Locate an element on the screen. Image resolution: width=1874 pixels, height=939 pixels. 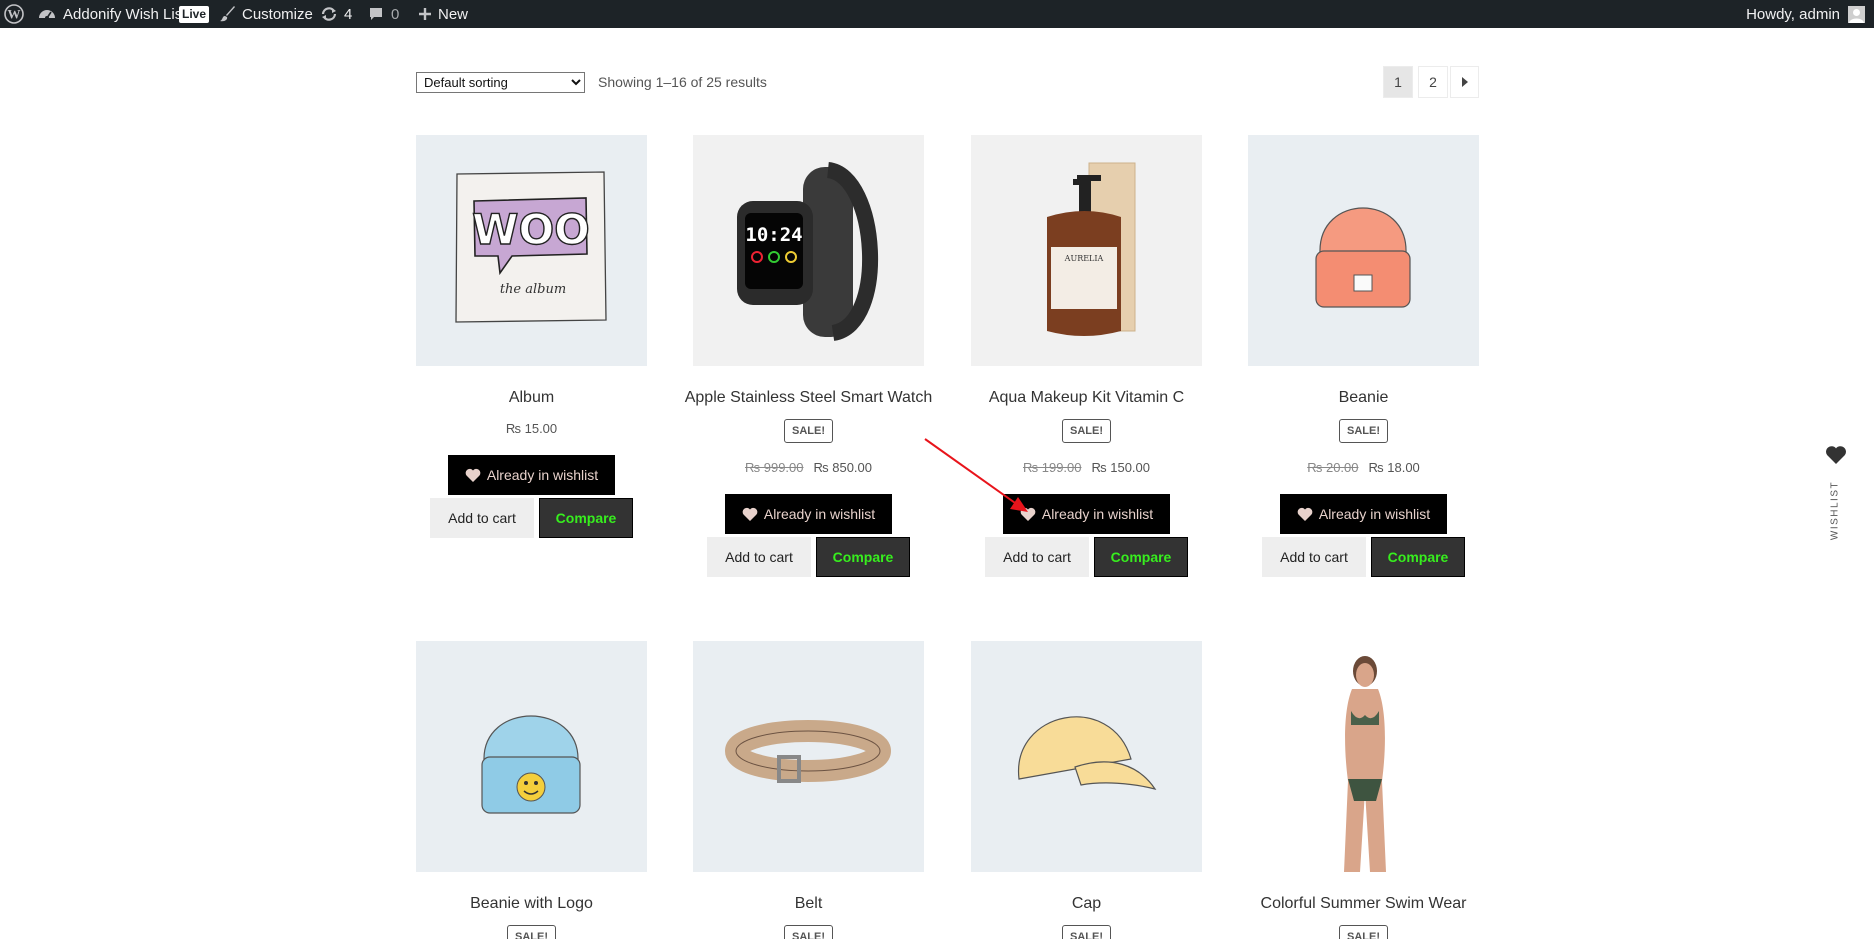
product-image: WOO the album is located at coordinates (531, 250).